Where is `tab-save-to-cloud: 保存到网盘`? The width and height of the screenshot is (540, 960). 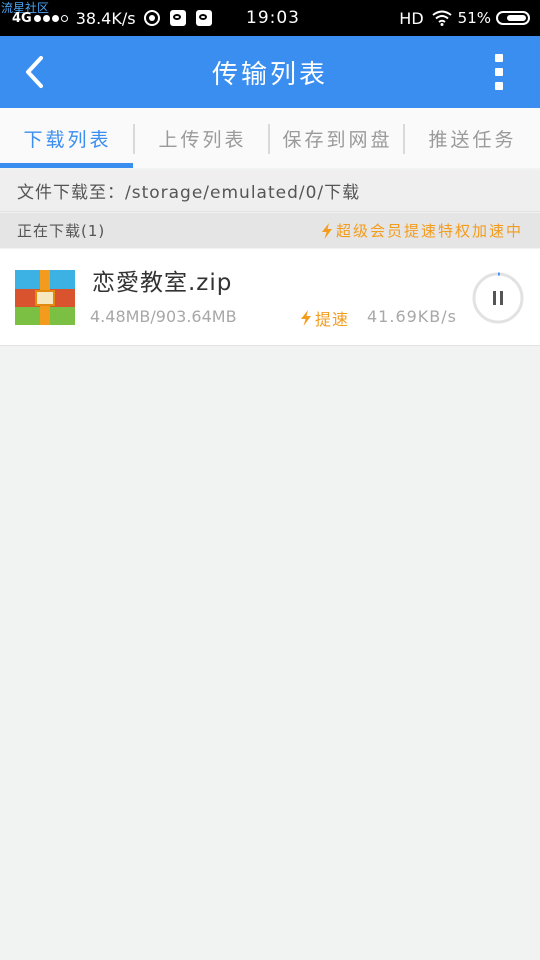
tab-save-to-cloud: 保存到网盘 is located at coordinates (337, 138).